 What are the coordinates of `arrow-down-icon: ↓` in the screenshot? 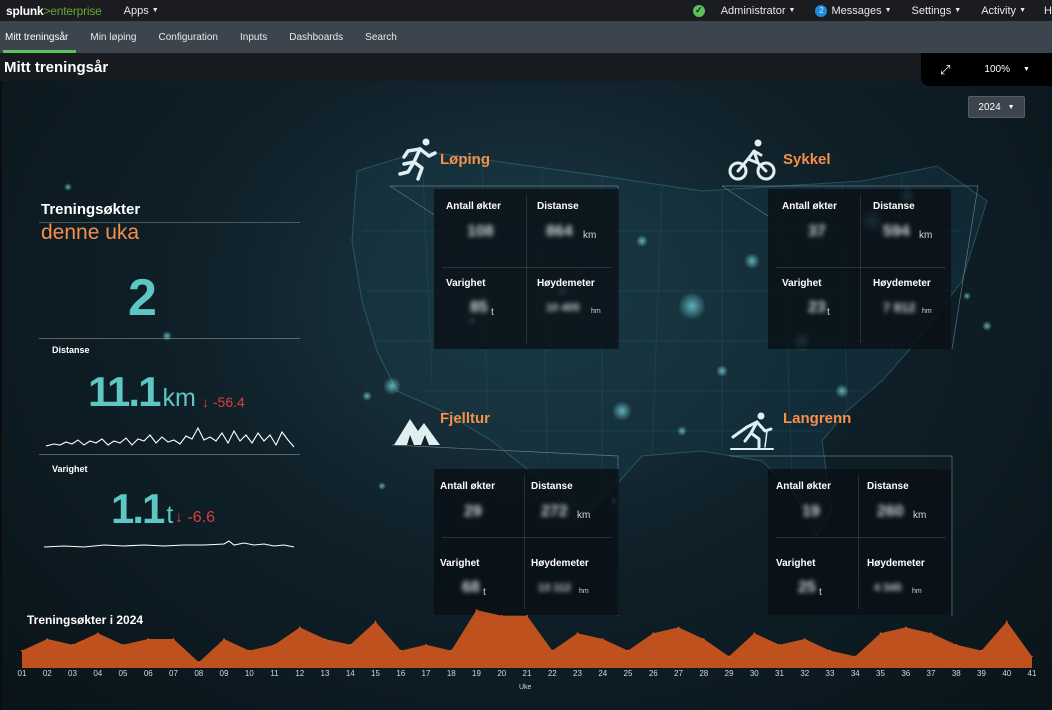 It's located at (179, 517).